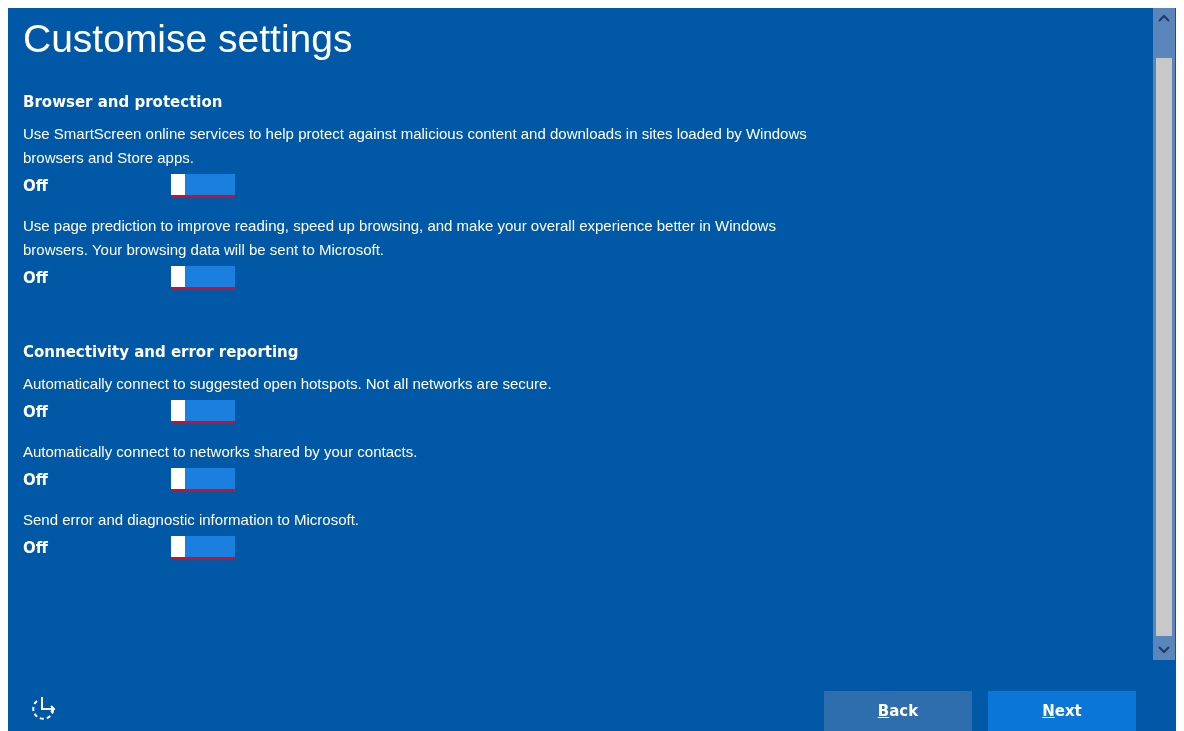  Describe the element at coordinates (415, 146) in the screenshot. I see `setting-description: Use SmartScreen online services to help protect against malicious content and downloads in sites loaded by Windows browsers and Store apps.` at that location.